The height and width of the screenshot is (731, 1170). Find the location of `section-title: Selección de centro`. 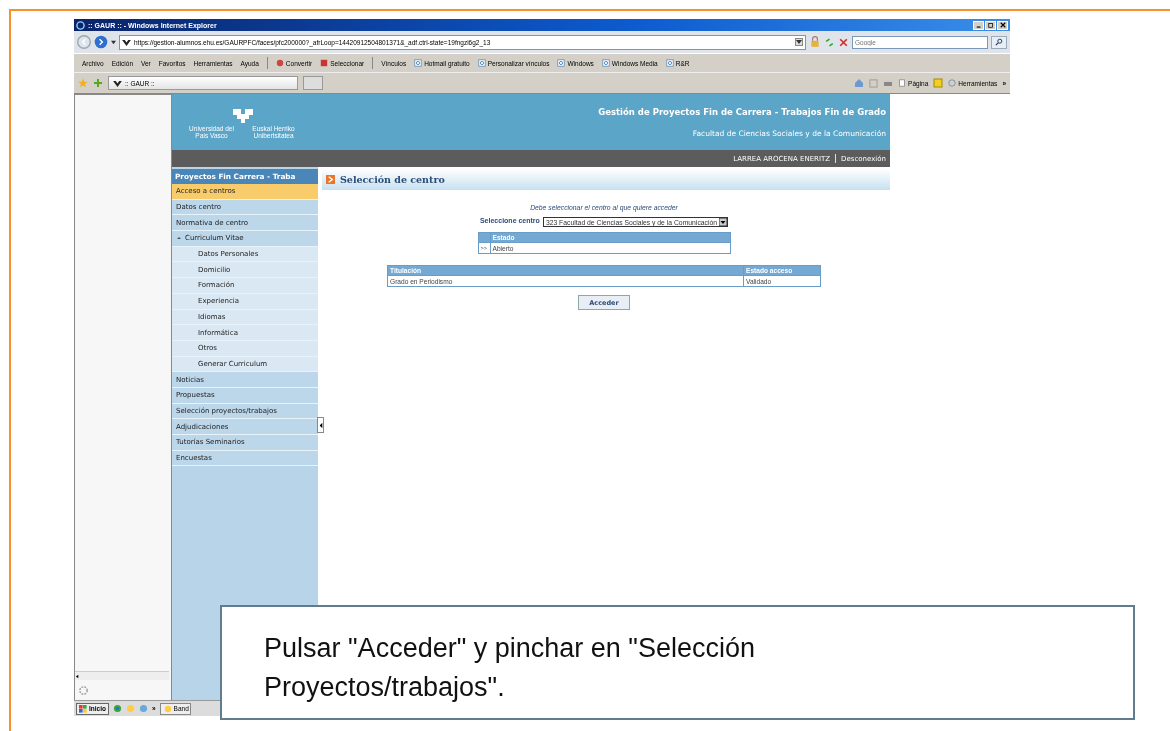

section-title: Selección de centro is located at coordinates (392, 179).